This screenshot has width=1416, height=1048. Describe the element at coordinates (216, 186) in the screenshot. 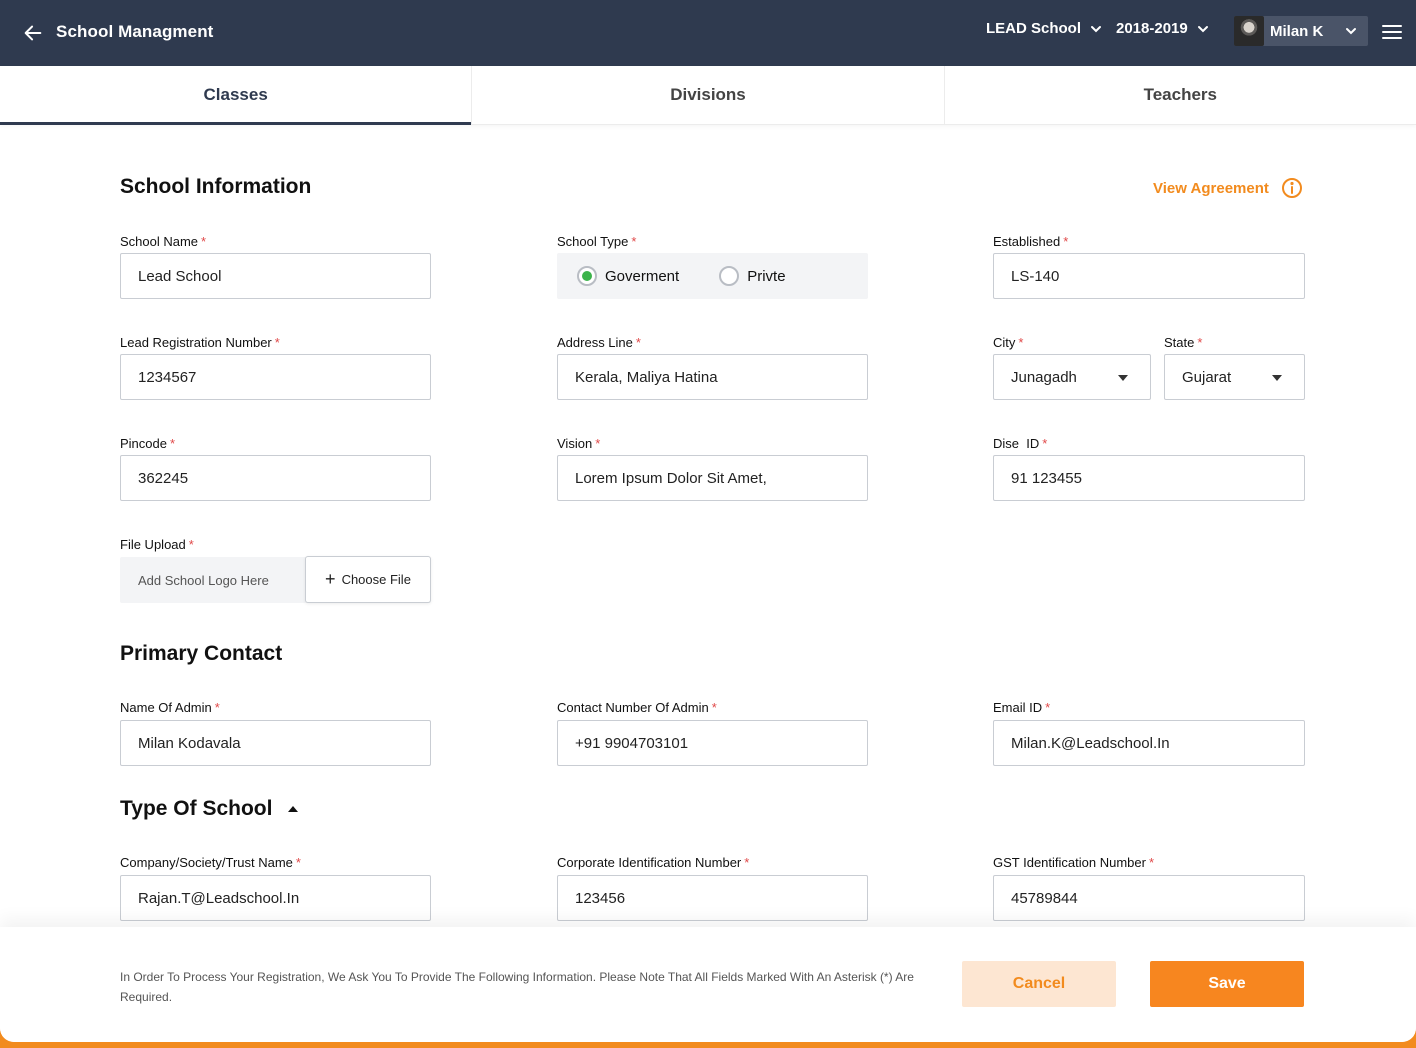

I see `school-information-title: School Information` at that location.